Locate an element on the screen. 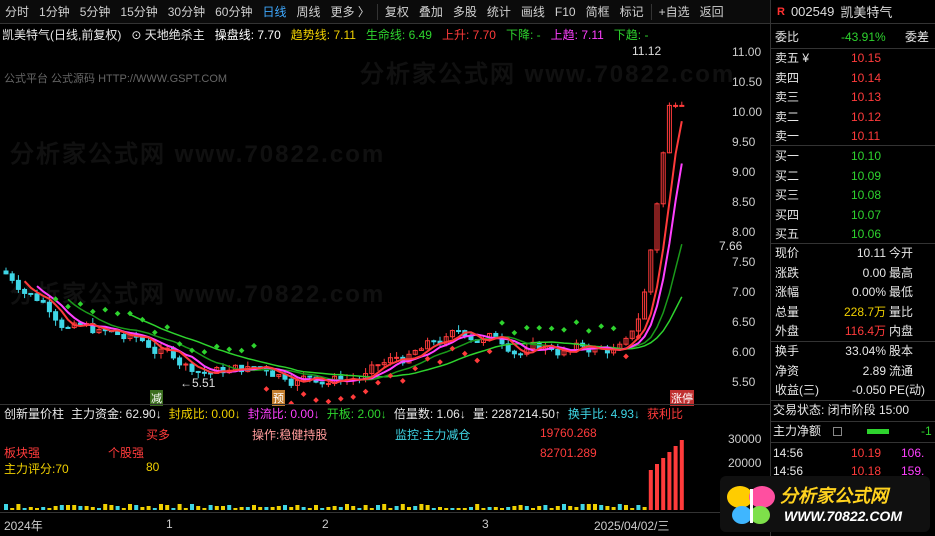 This screenshot has width=935, height=536. toolbar-item: 标记 is located at coordinates (632, 12).